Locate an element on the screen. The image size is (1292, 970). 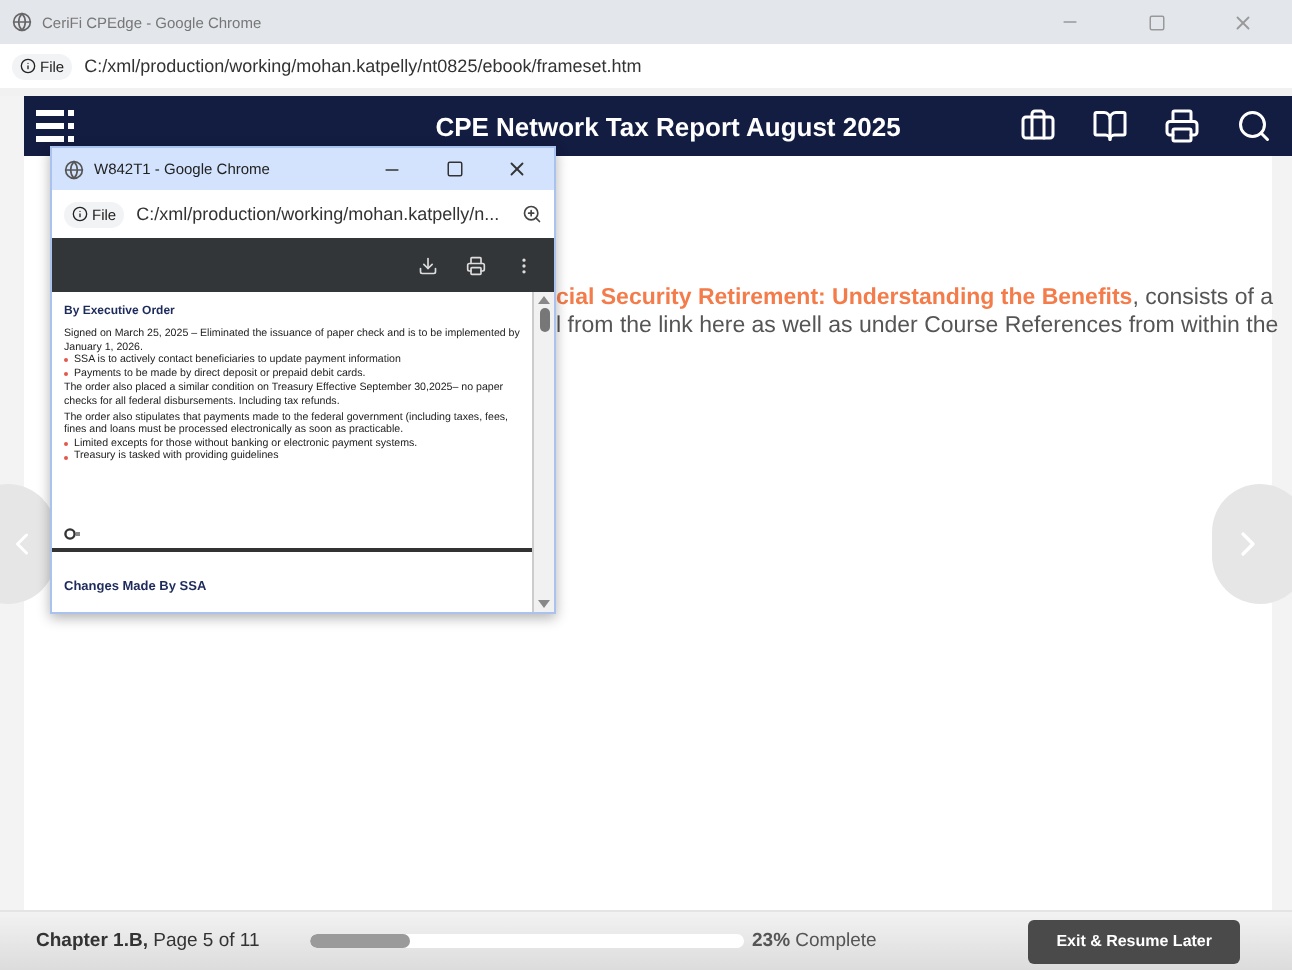
menu-icon is located at coordinates (56, 126).